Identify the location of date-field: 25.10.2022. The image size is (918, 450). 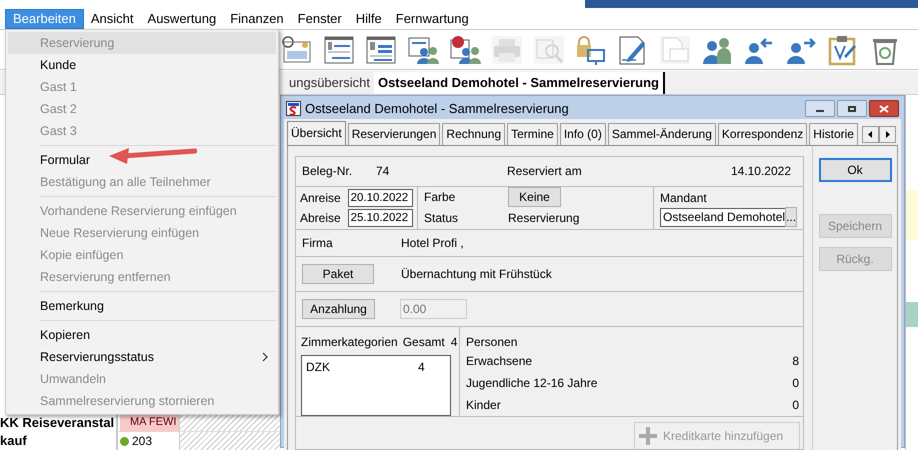
(380, 217).